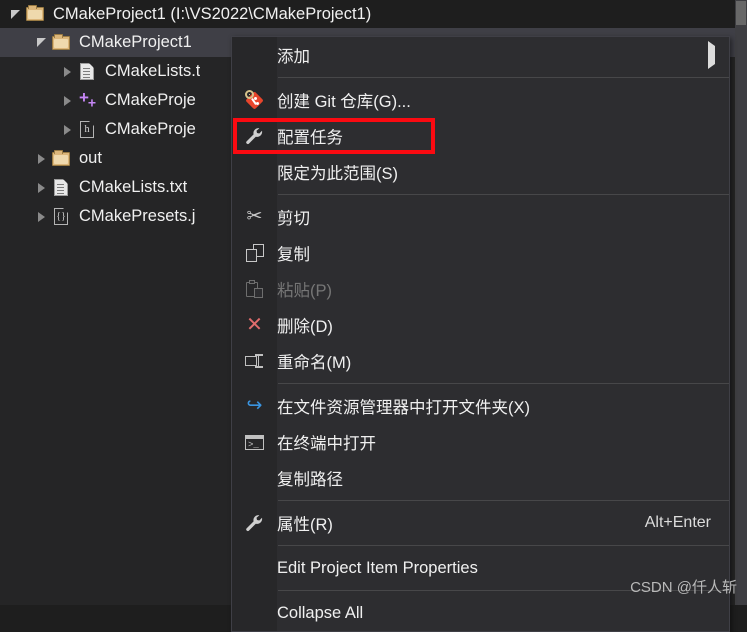  Describe the element at coordinates (480, 136) in the screenshot. I see `menu-item: 配置任务` at that location.